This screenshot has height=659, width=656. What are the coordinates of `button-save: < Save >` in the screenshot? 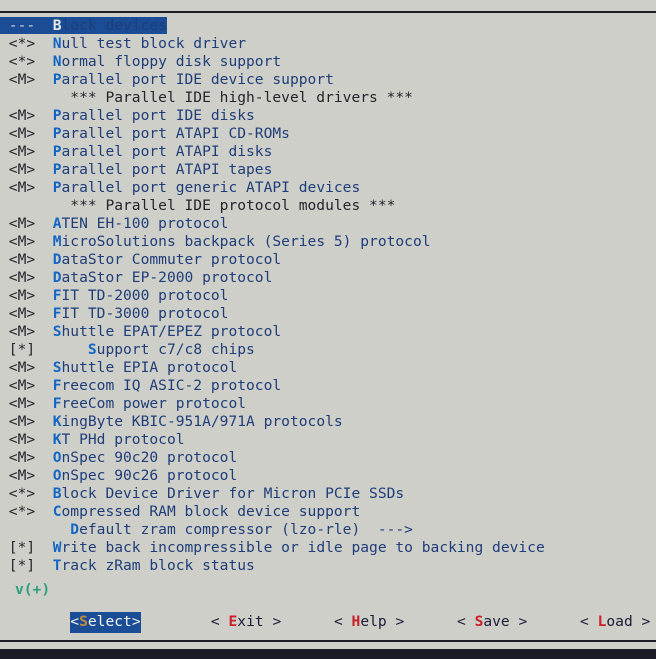 It's located at (492, 622).